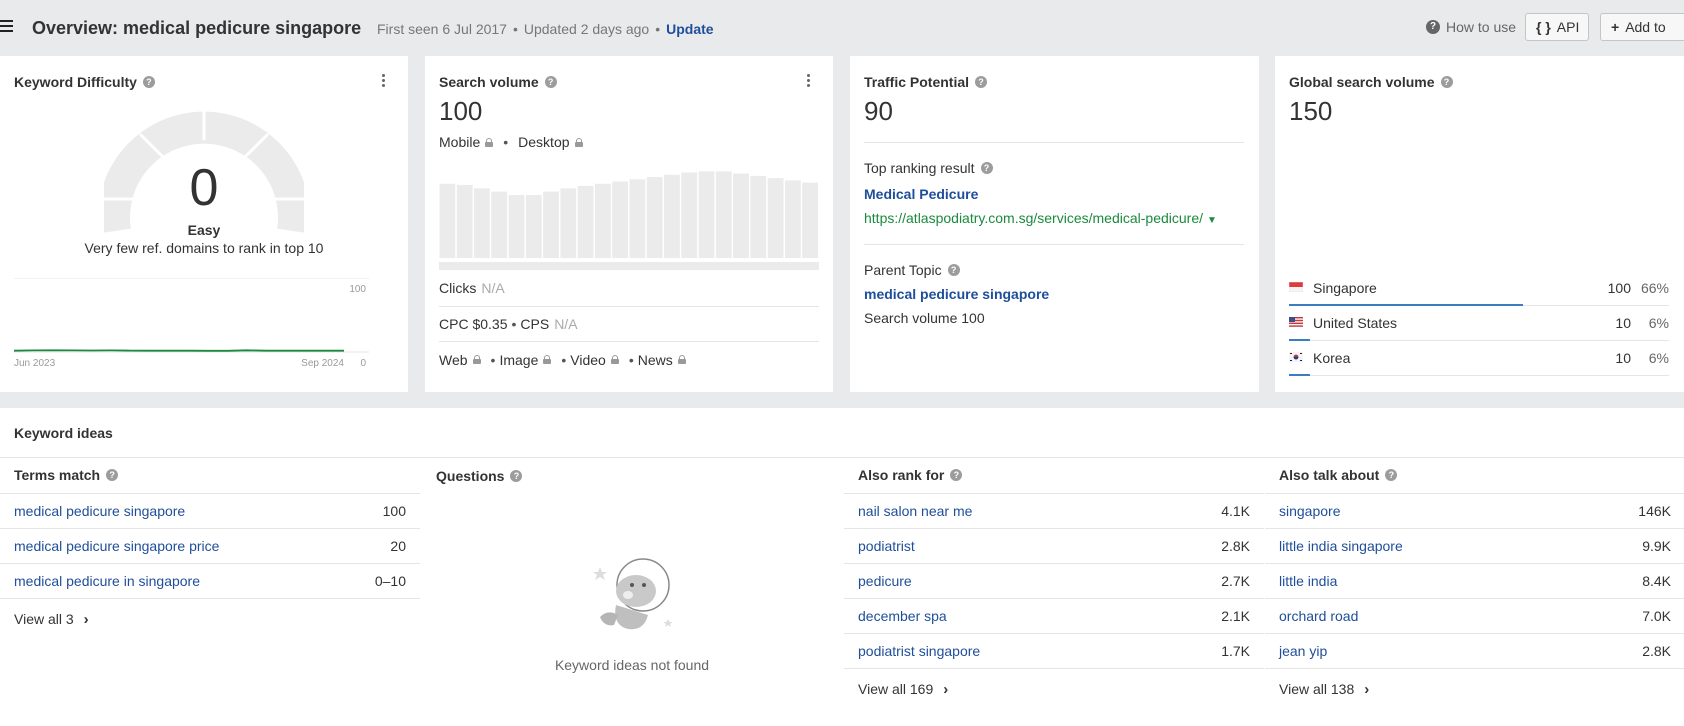  Describe the element at coordinates (99, 511) in the screenshot. I see `keyword-link: medical pedicure singapore` at that location.